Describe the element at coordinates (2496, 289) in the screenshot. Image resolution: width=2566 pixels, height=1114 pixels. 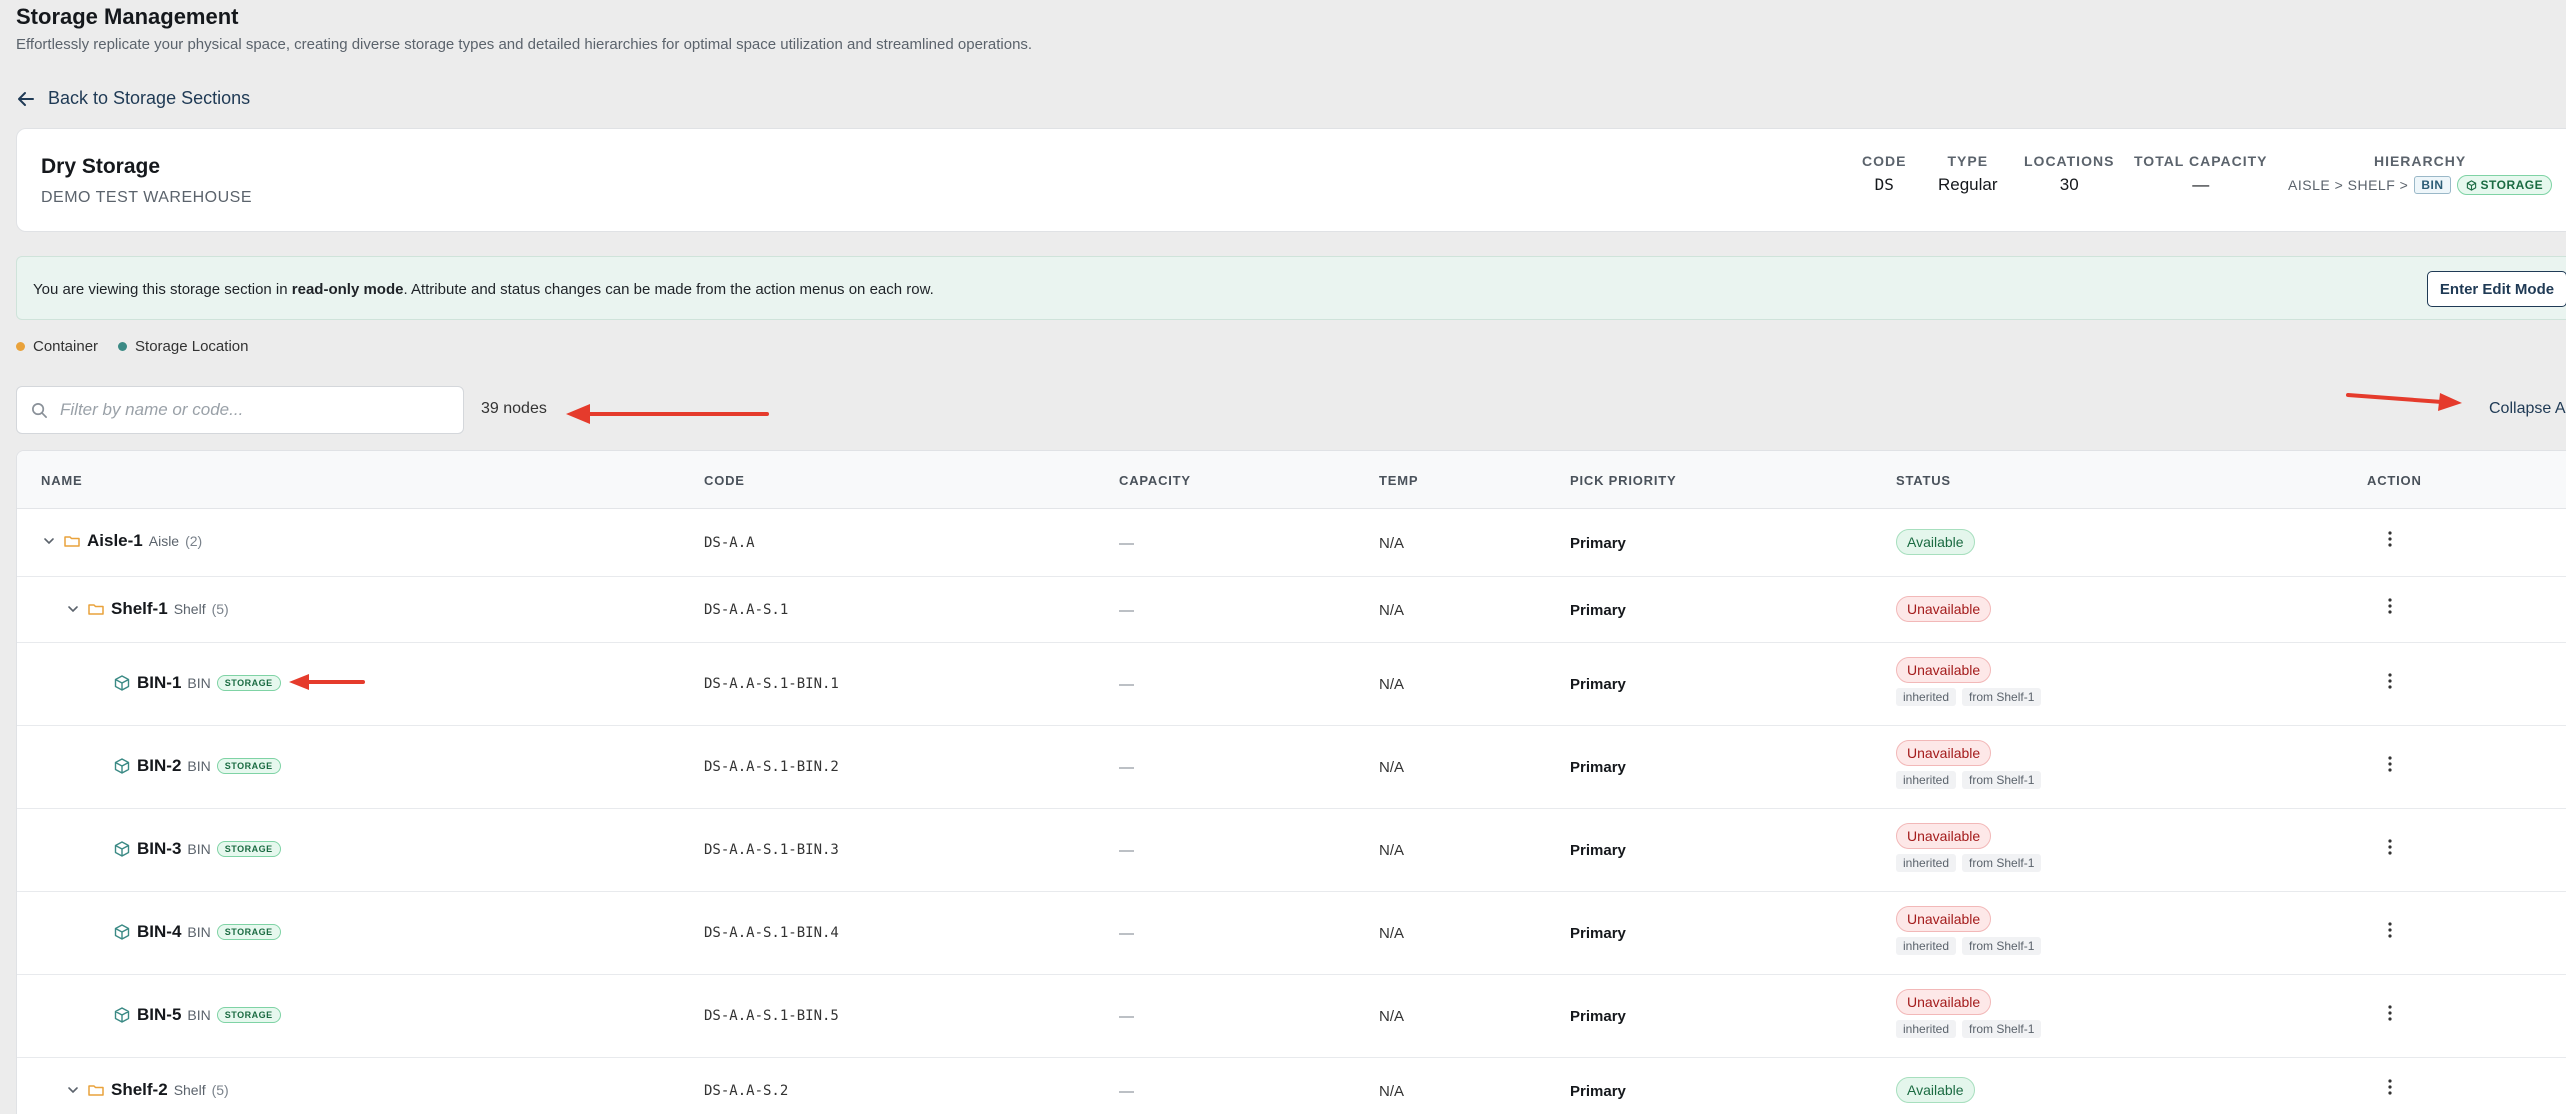
I see `enter-edit-mode-button: Enter Edit Mode` at that location.